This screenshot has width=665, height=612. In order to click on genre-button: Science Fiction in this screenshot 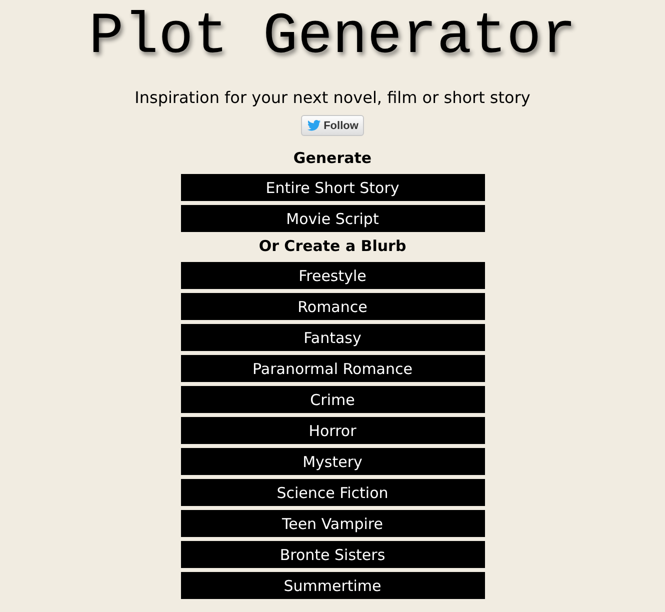, I will do `click(332, 492)`.